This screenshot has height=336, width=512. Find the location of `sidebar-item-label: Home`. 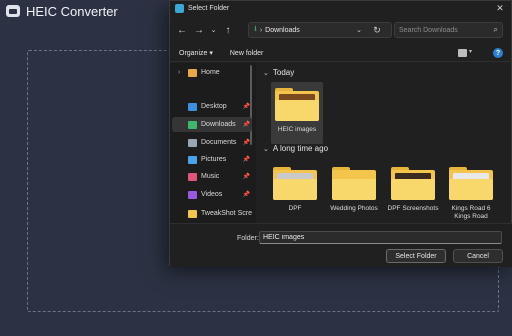

sidebar-item-label: Home is located at coordinates (210, 72).